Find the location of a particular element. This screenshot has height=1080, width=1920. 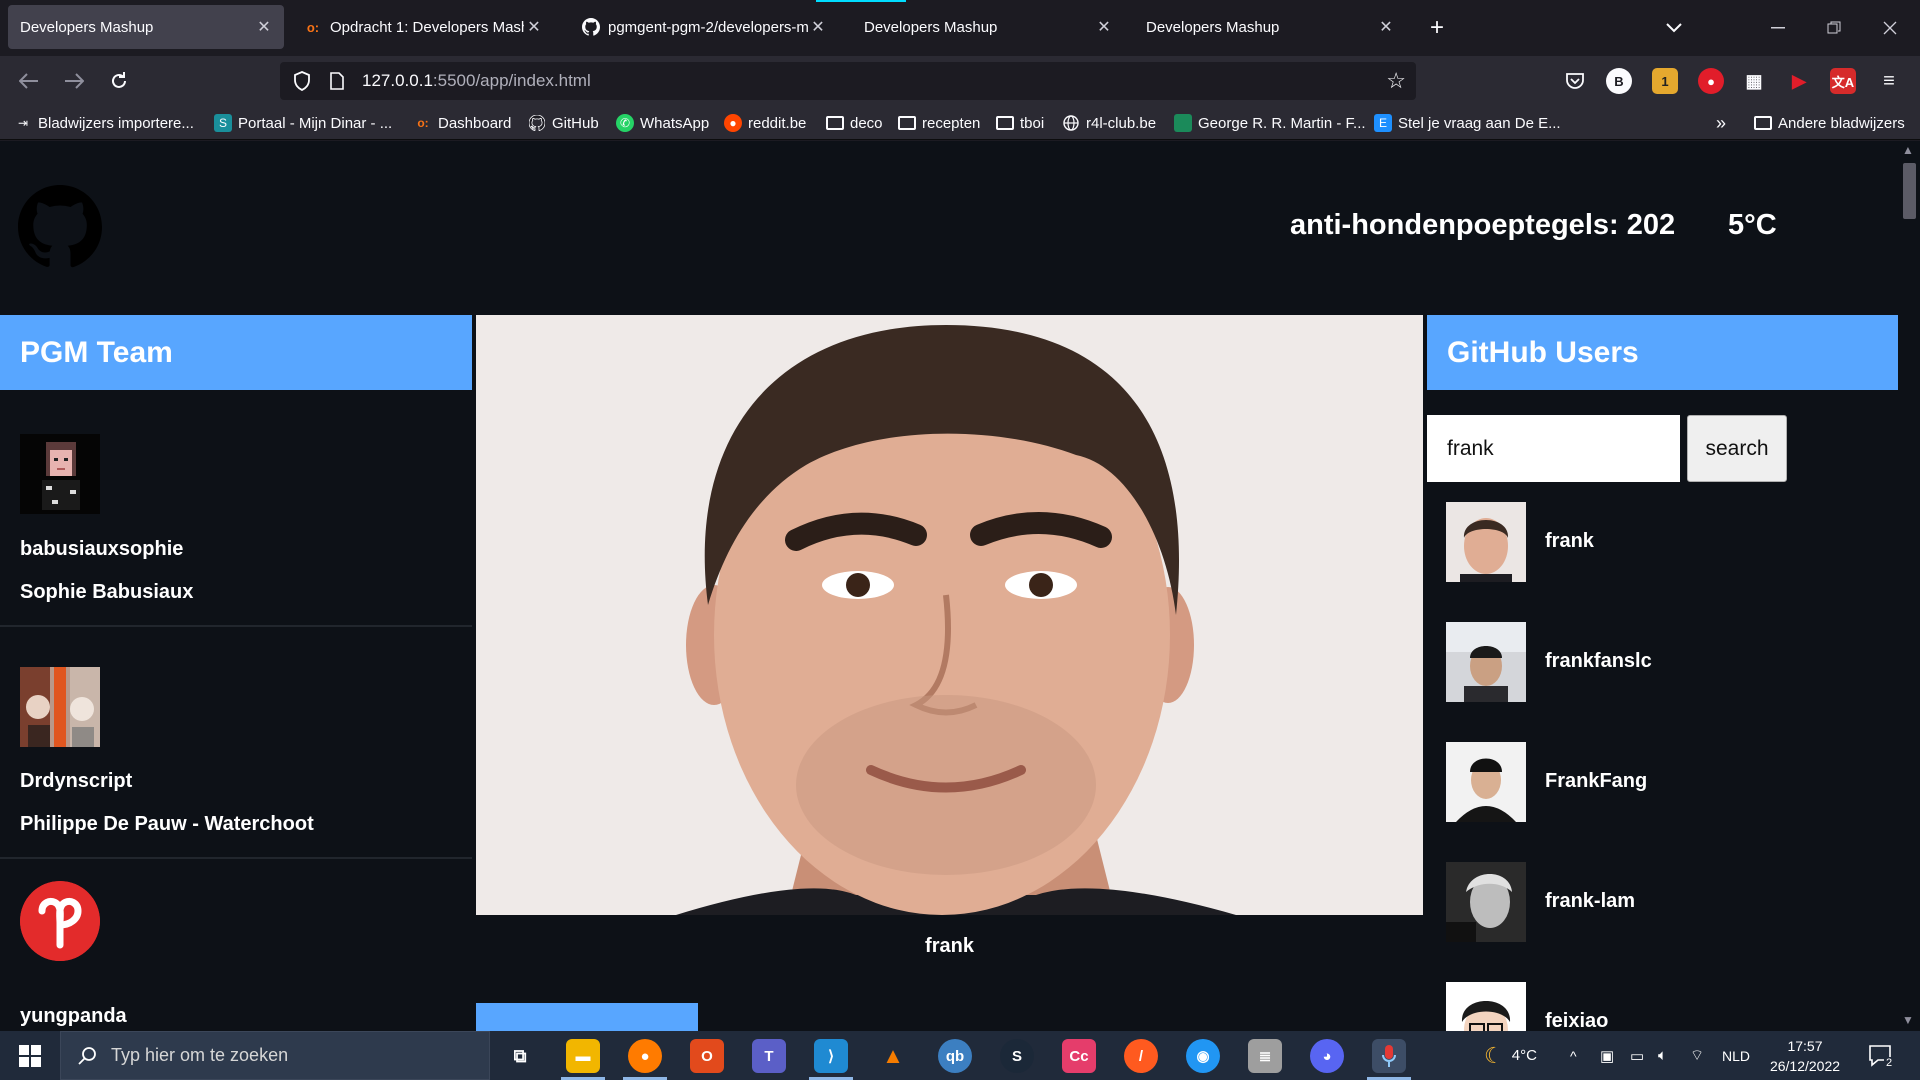

bookmark-whatsapp: ✆ WhatsApp is located at coordinates (662, 123).